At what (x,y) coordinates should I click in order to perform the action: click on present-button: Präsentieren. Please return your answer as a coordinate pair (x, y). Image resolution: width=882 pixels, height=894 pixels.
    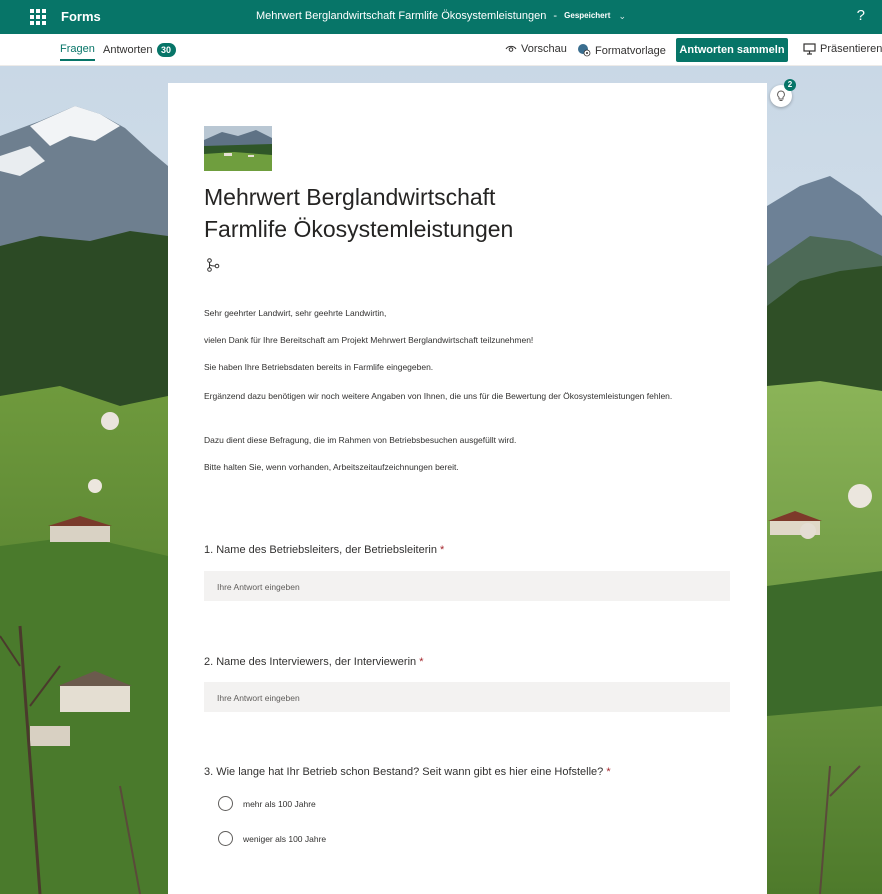
    Looking at the image, I should click on (842, 49).